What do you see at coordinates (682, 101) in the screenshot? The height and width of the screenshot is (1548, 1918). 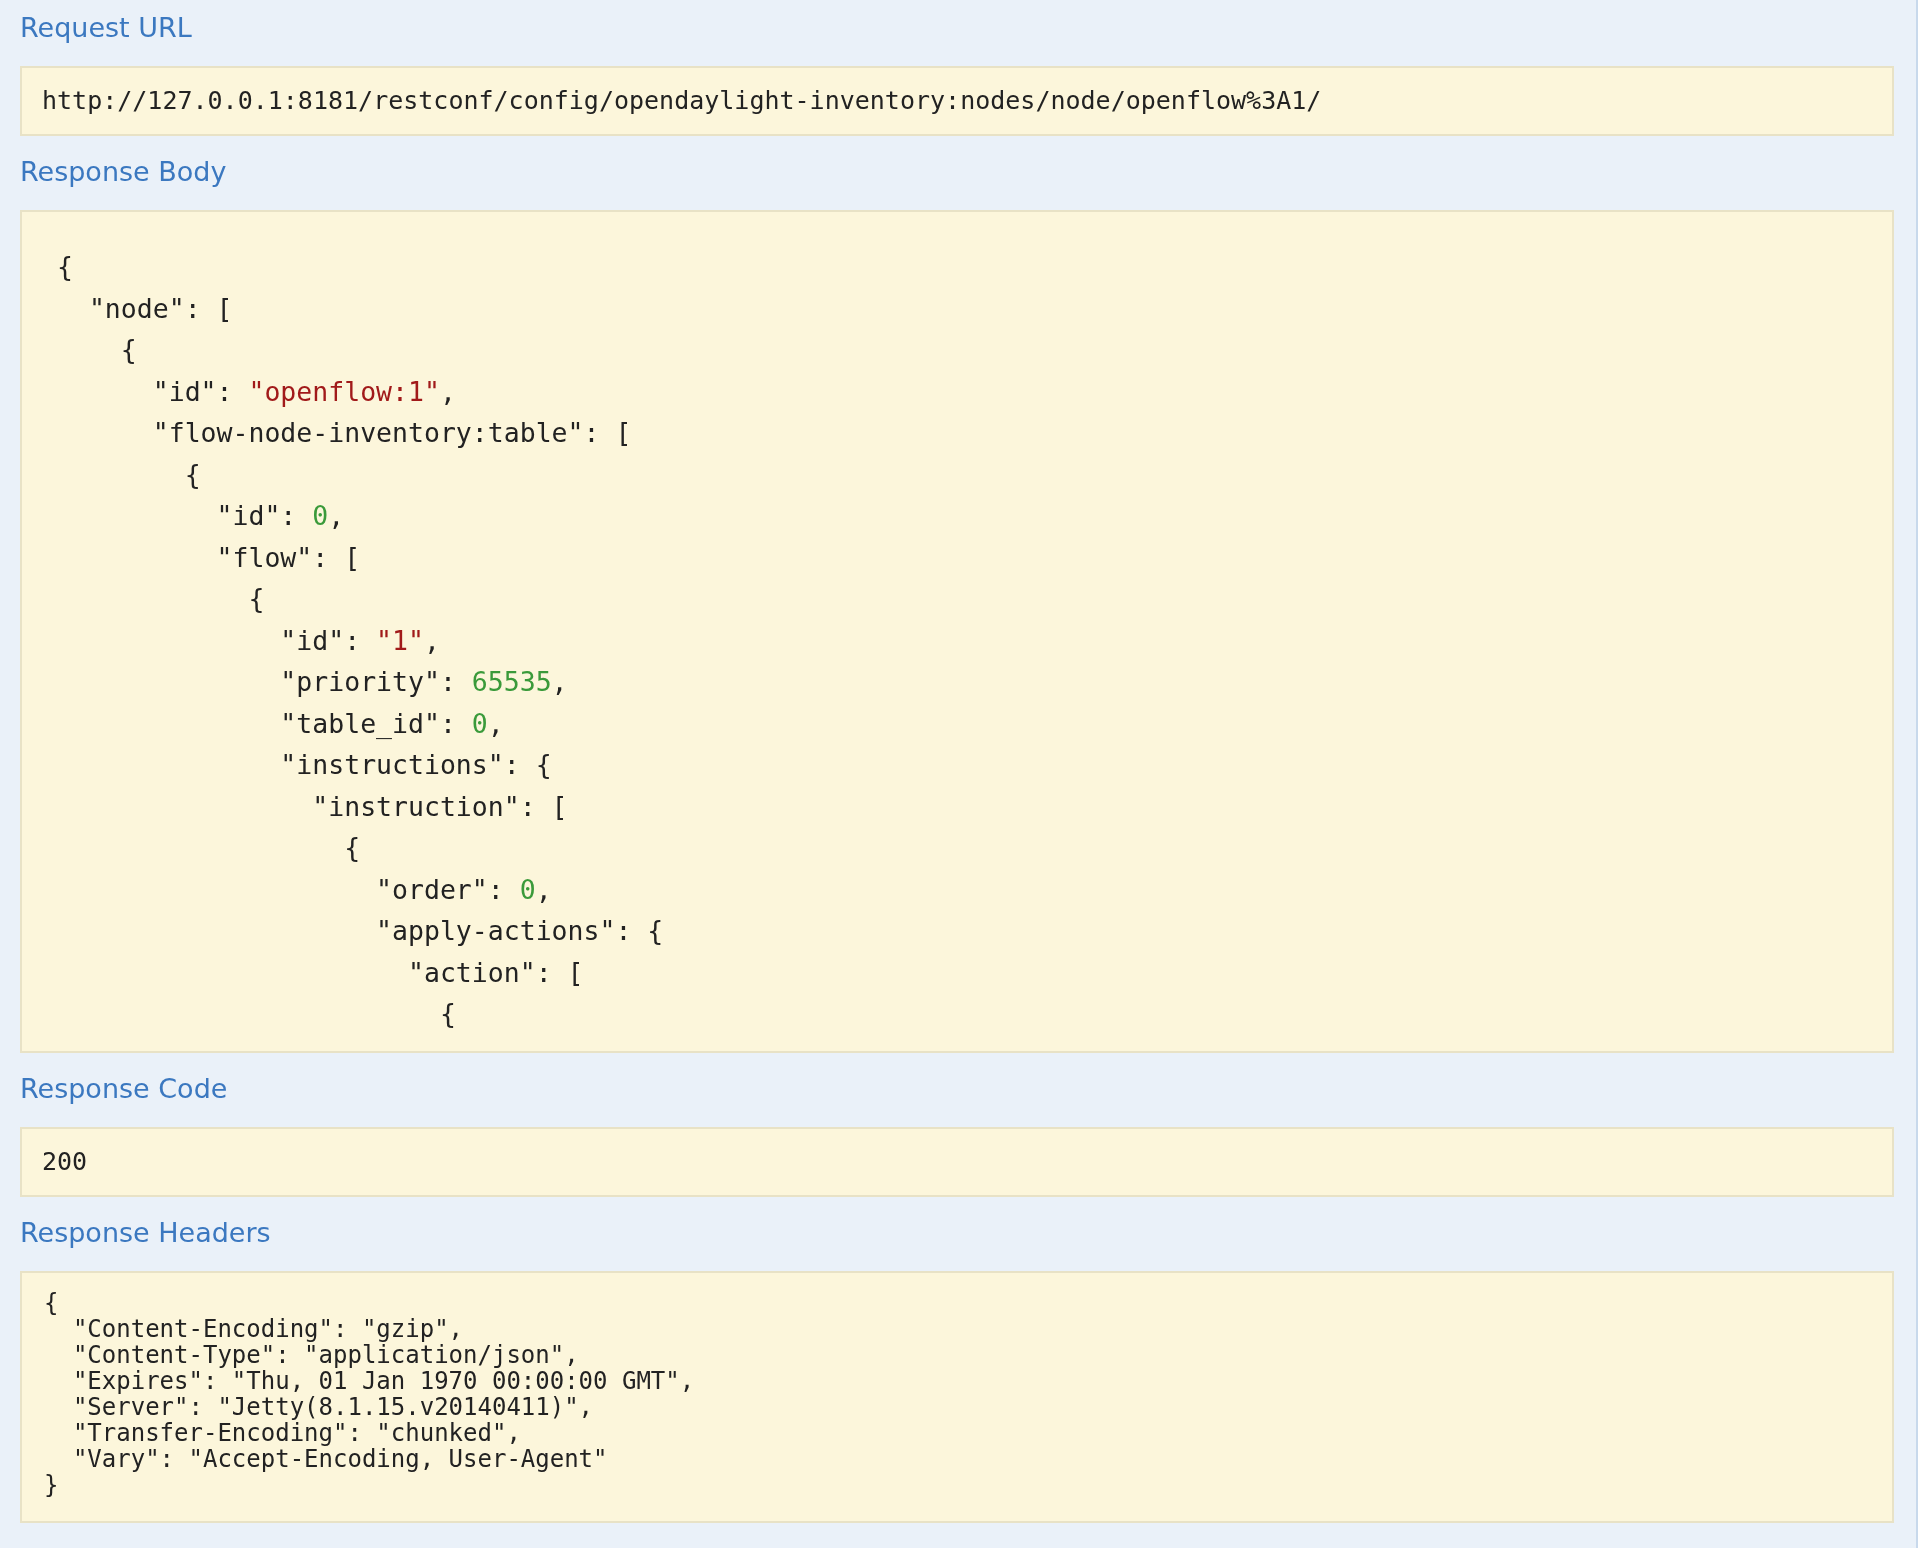 I see `value-text: http://127.0.0.1:8181/restconf/config/opendaylight-inventory:nodes/node/openflow%3A1/` at bounding box center [682, 101].